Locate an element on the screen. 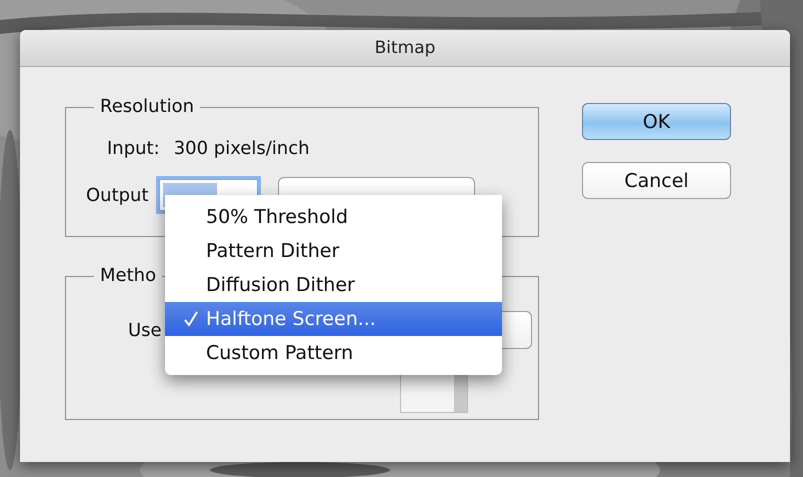 The width and height of the screenshot is (803, 477). input-value: 300 pixels/inch is located at coordinates (242, 148).